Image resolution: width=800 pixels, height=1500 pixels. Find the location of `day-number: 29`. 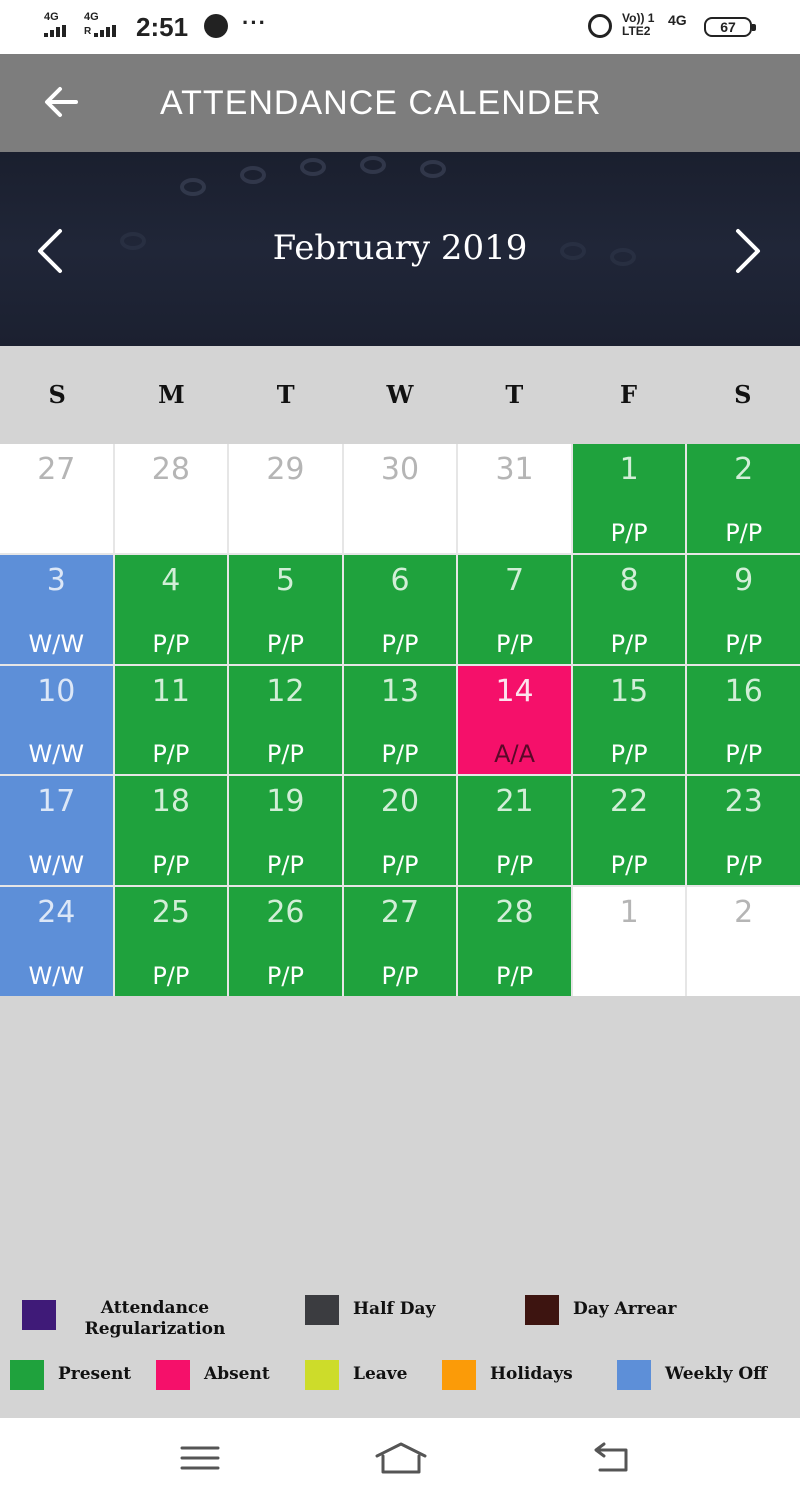

day-number: 29 is located at coordinates (285, 469).